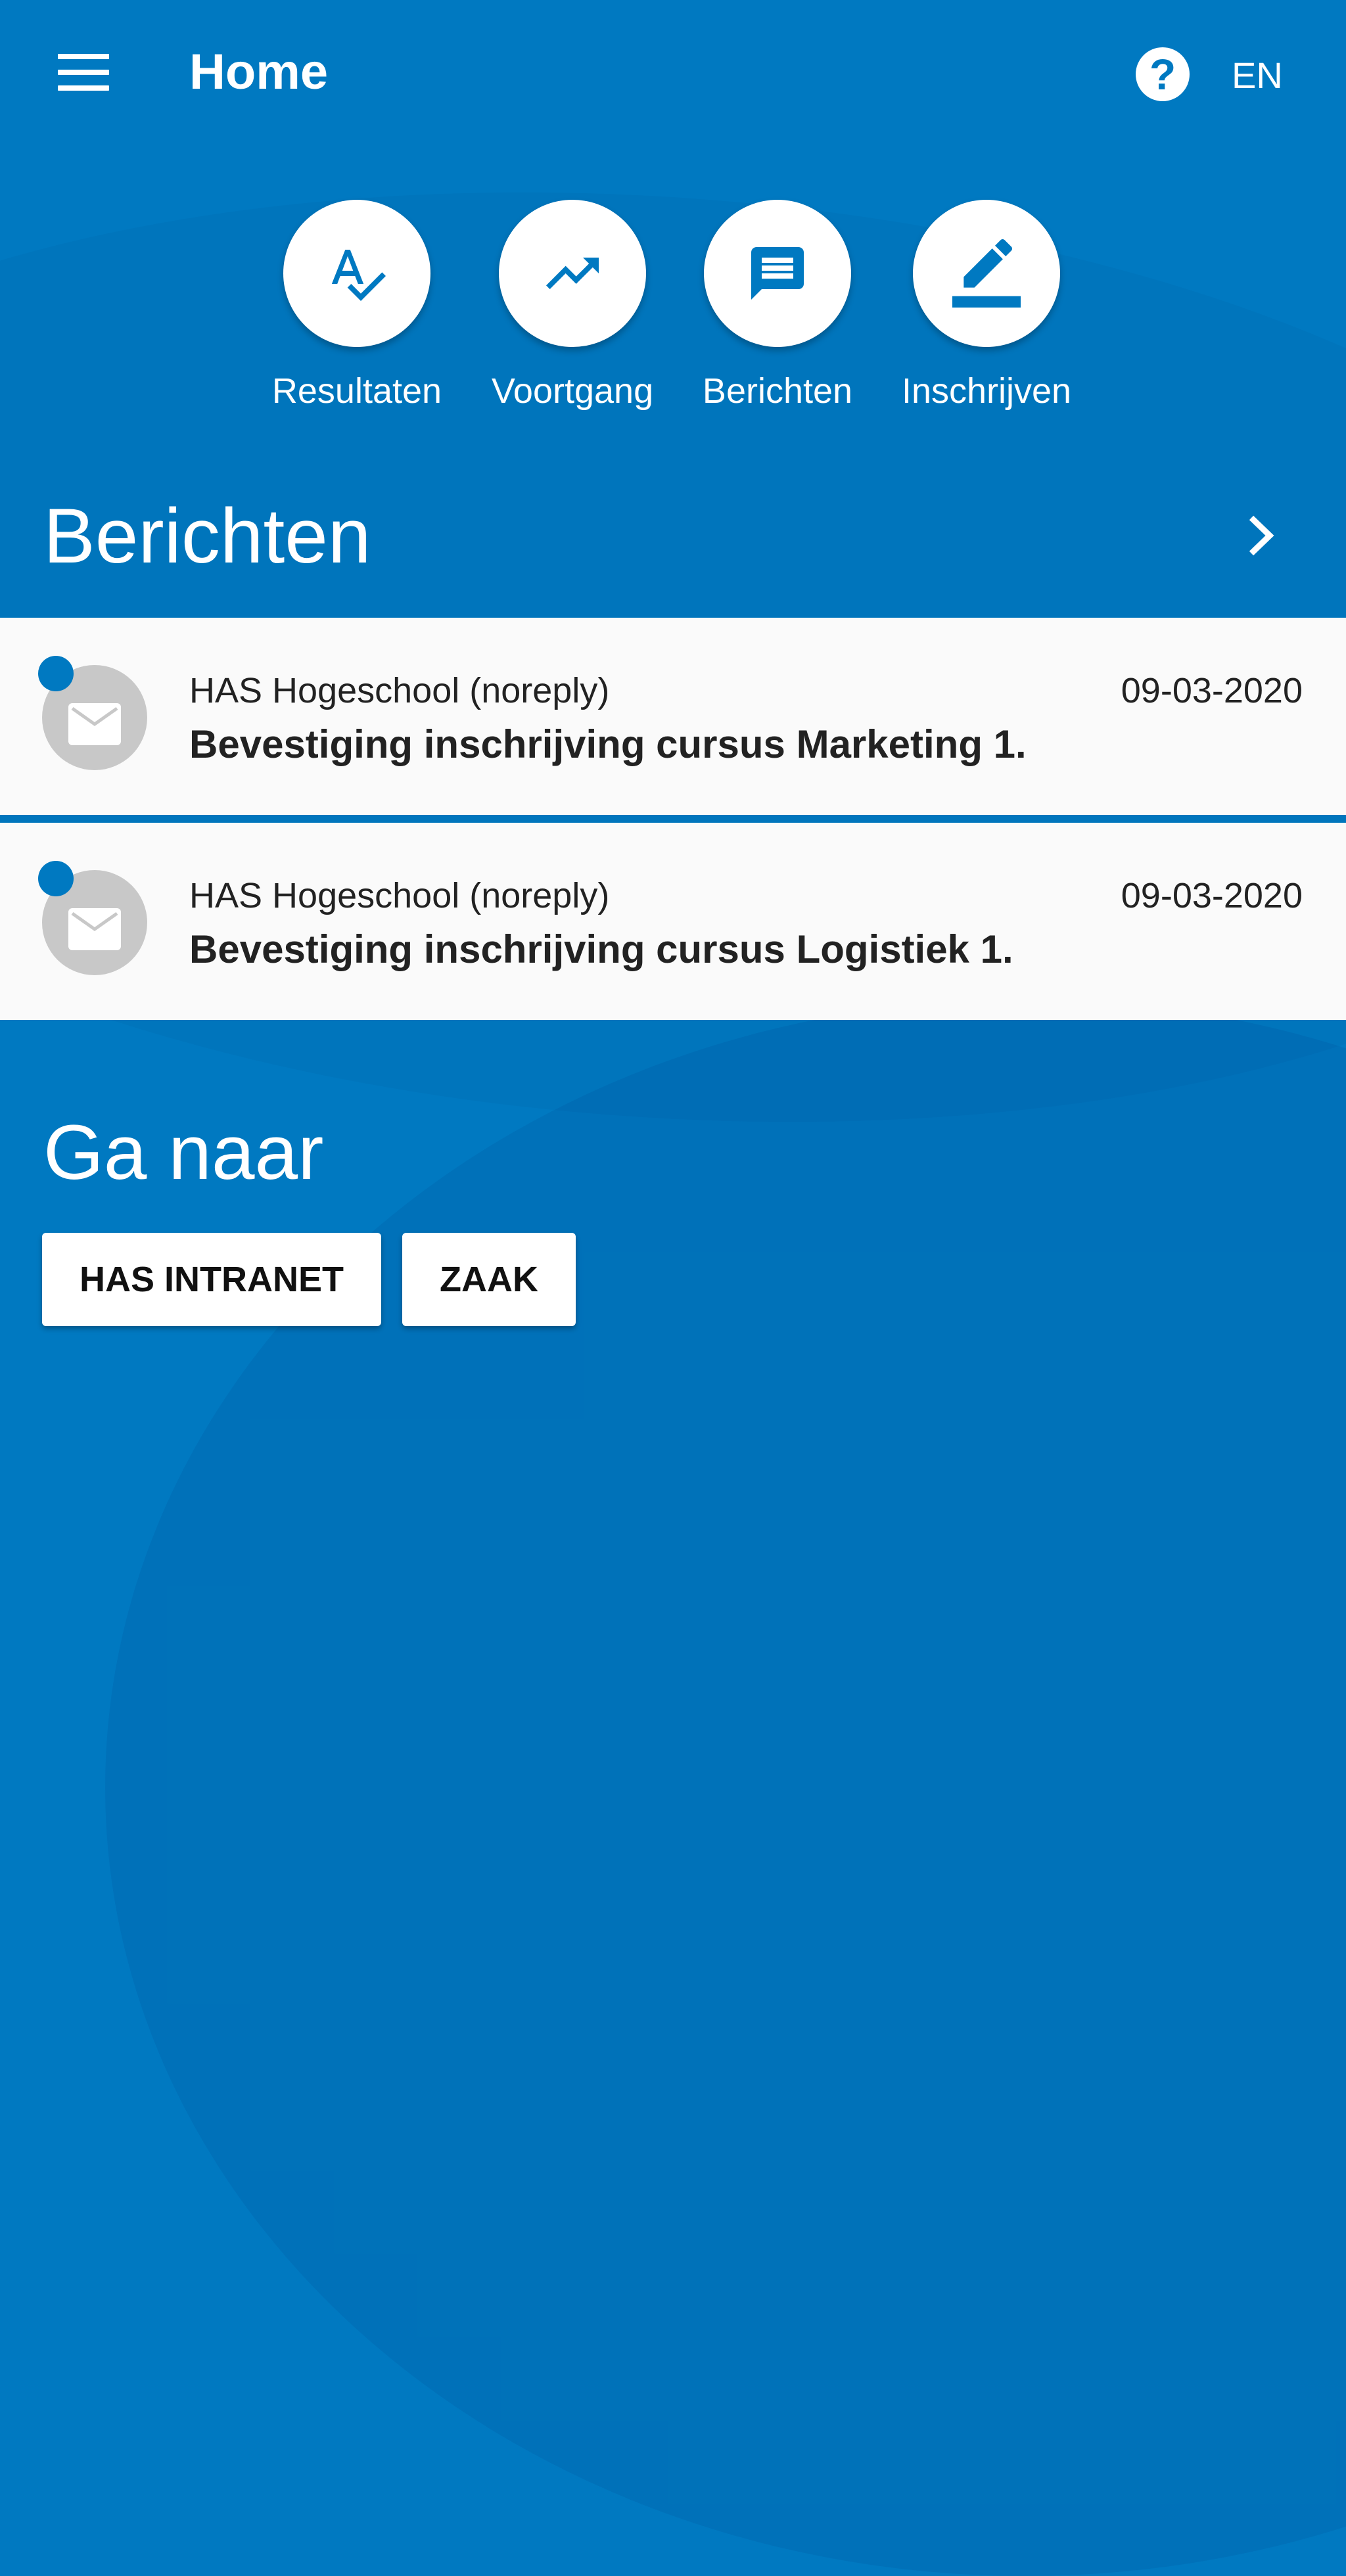 This screenshot has width=1346, height=2576. I want to click on quick-action-label: Voortgang, so click(572, 391).